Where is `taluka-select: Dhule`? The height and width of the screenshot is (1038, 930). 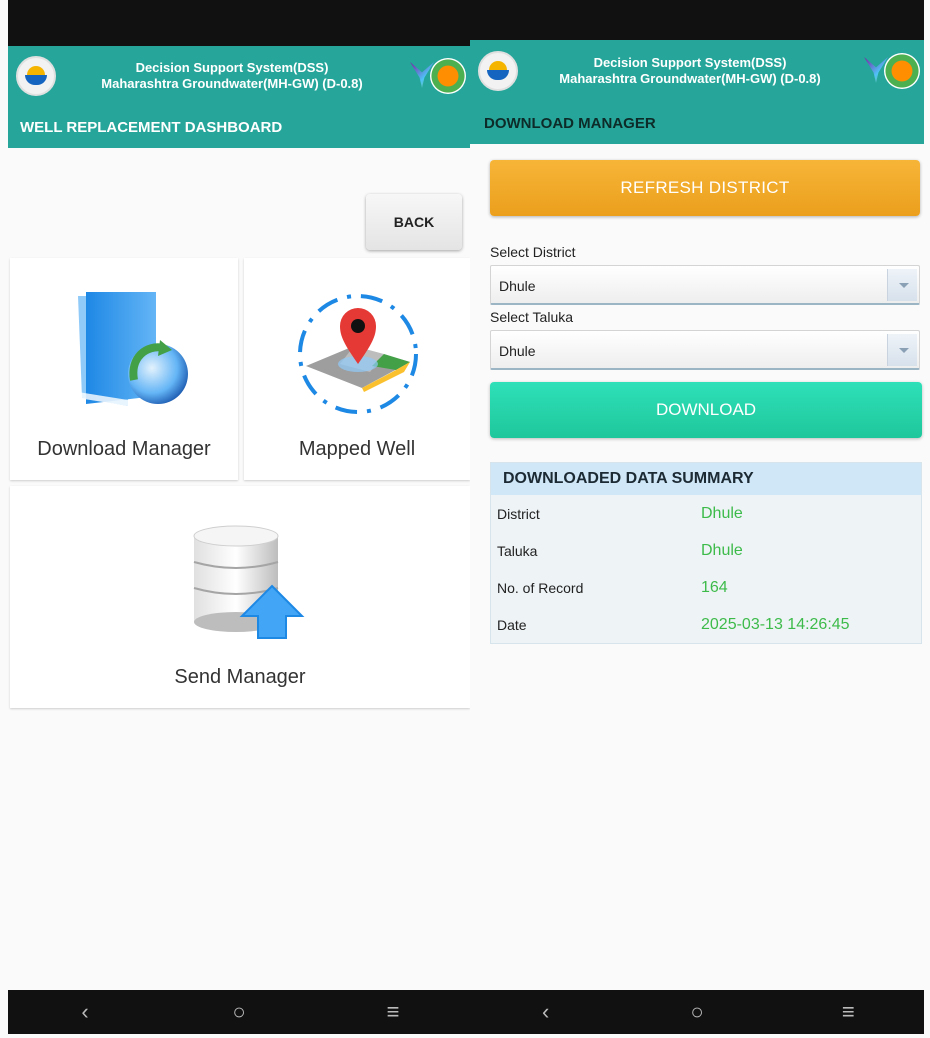
taluka-select: Dhule is located at coordinates (705, 350).